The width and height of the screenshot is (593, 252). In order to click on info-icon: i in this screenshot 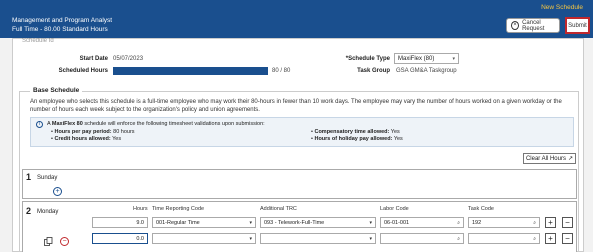, I will do `click(39, 124)`.